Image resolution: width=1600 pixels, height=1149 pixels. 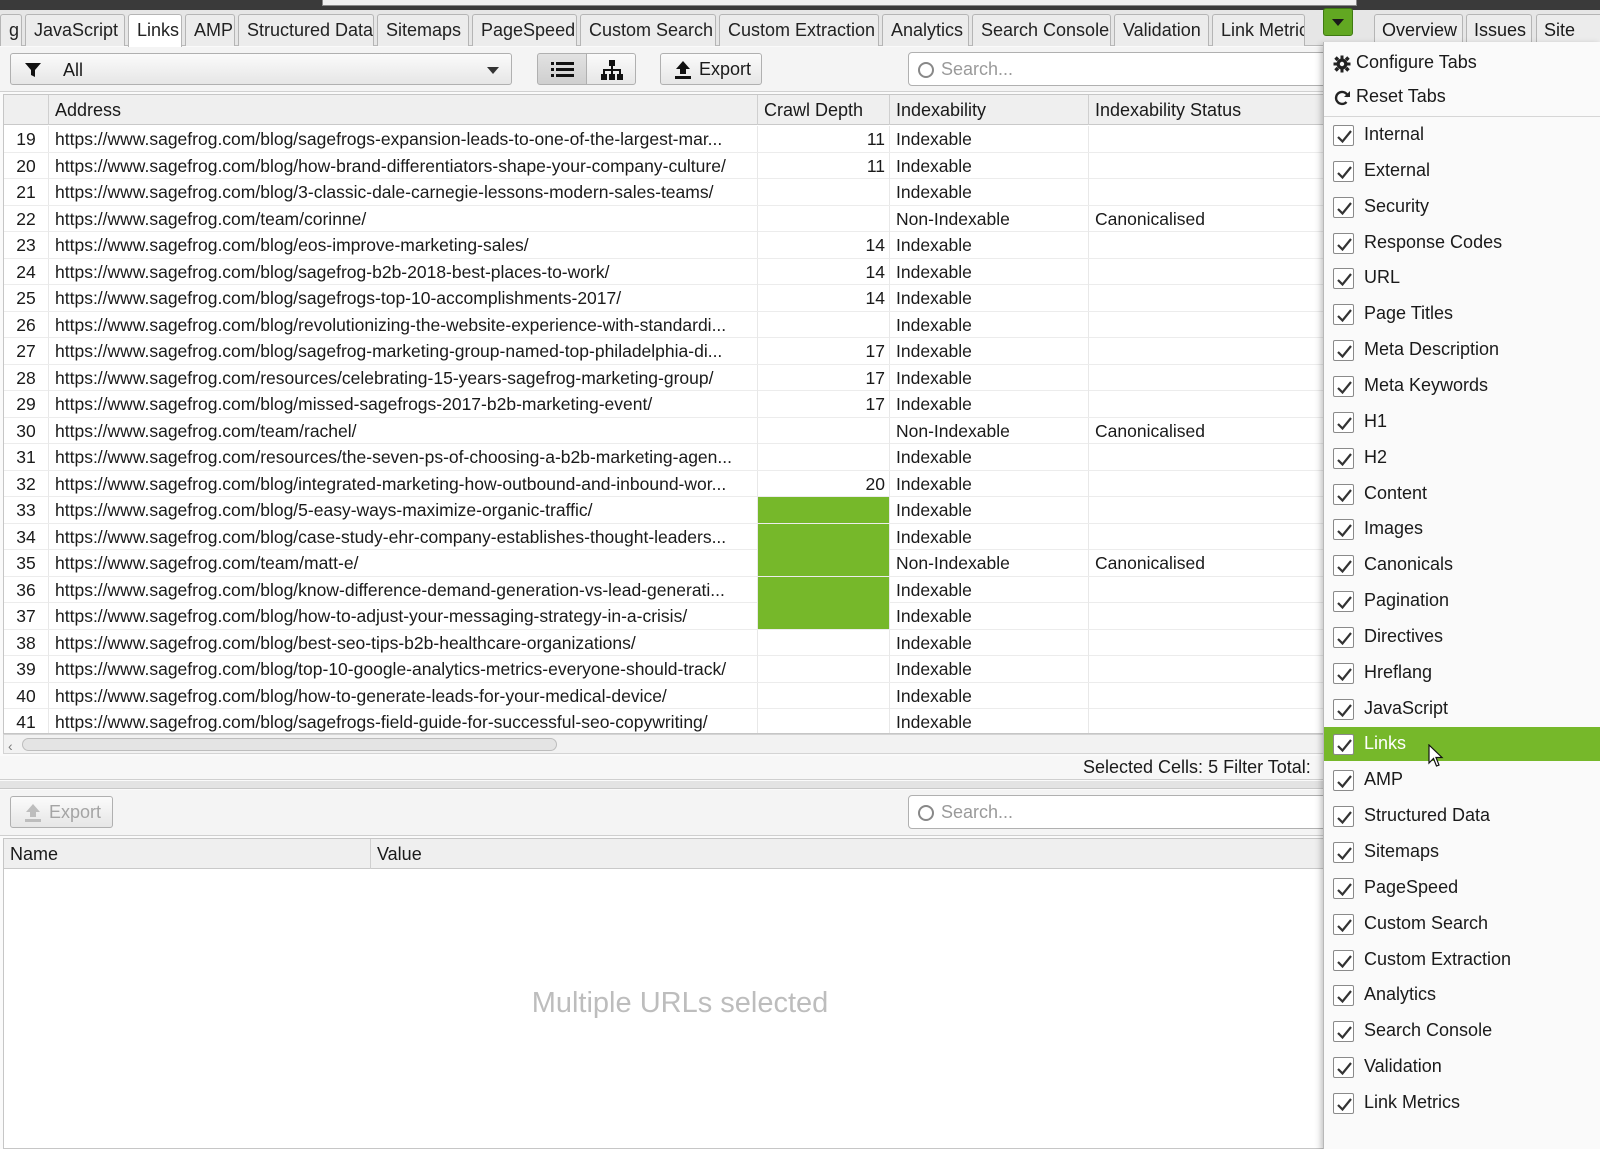 I want to click on row-number-cell: 29, so click(x=26, y=404).